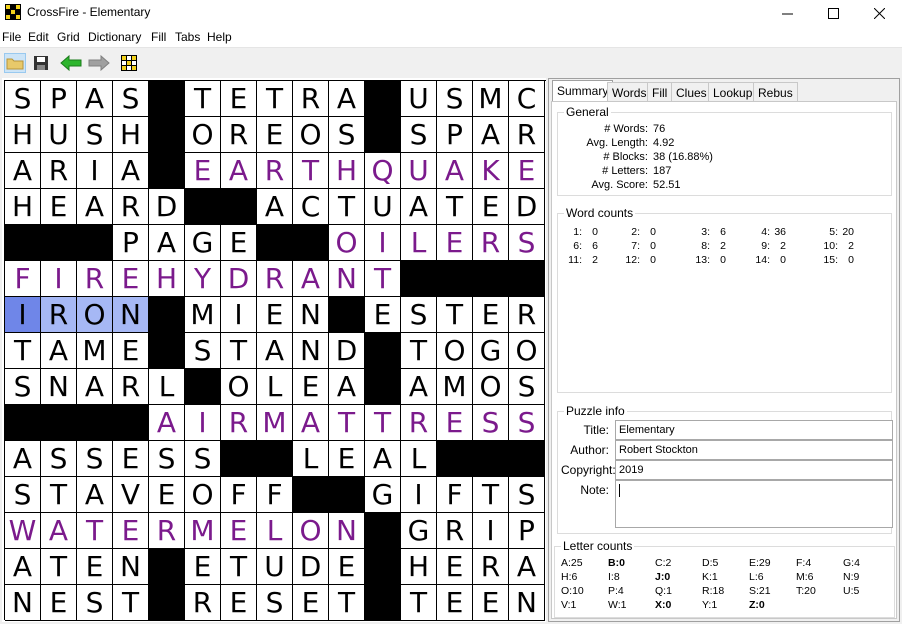 Image resolution: width=902 pixels, height=624 pixels. Describe the element at coordinates (787, 13) in the screenshot. I see `minimize-button` at that location.